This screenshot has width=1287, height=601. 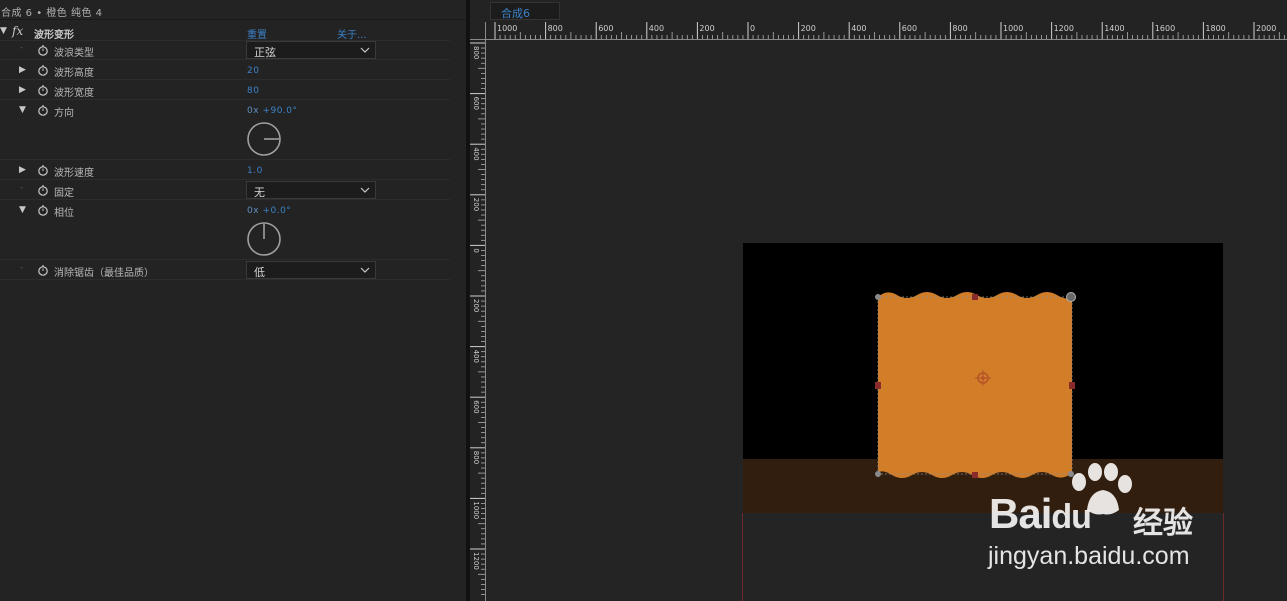 I want to click on direction-degrees: +90.0°, so click(x=279, y=111).